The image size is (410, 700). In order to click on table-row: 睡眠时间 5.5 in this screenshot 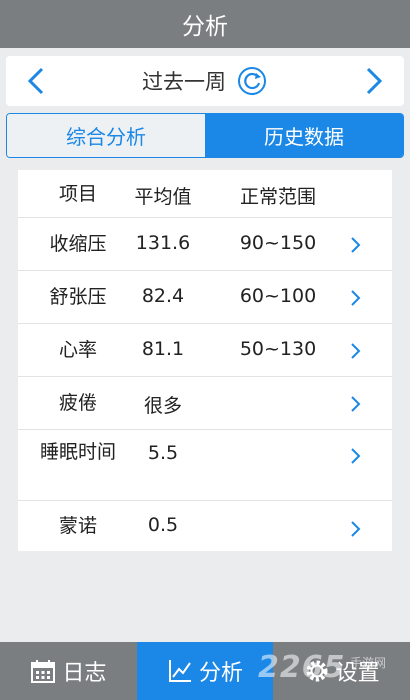, I will do `click(205, 465)`.